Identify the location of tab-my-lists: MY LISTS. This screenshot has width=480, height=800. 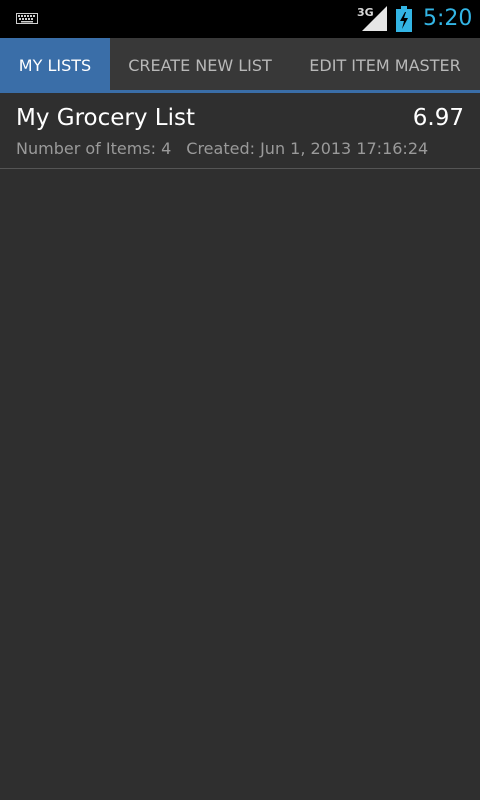
(55, 64).